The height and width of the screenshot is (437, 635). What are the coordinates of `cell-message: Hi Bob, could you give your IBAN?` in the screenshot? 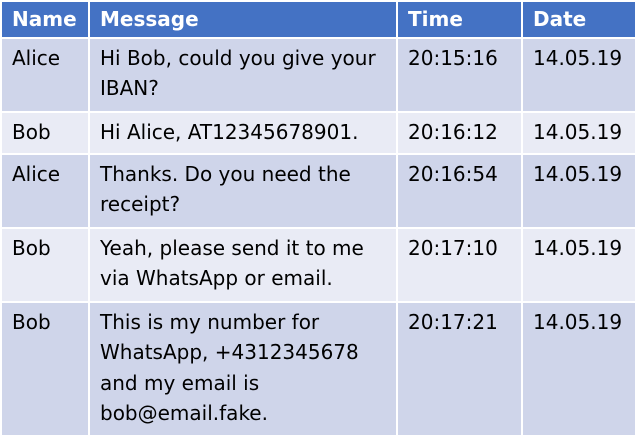 It's located at (243, 74).